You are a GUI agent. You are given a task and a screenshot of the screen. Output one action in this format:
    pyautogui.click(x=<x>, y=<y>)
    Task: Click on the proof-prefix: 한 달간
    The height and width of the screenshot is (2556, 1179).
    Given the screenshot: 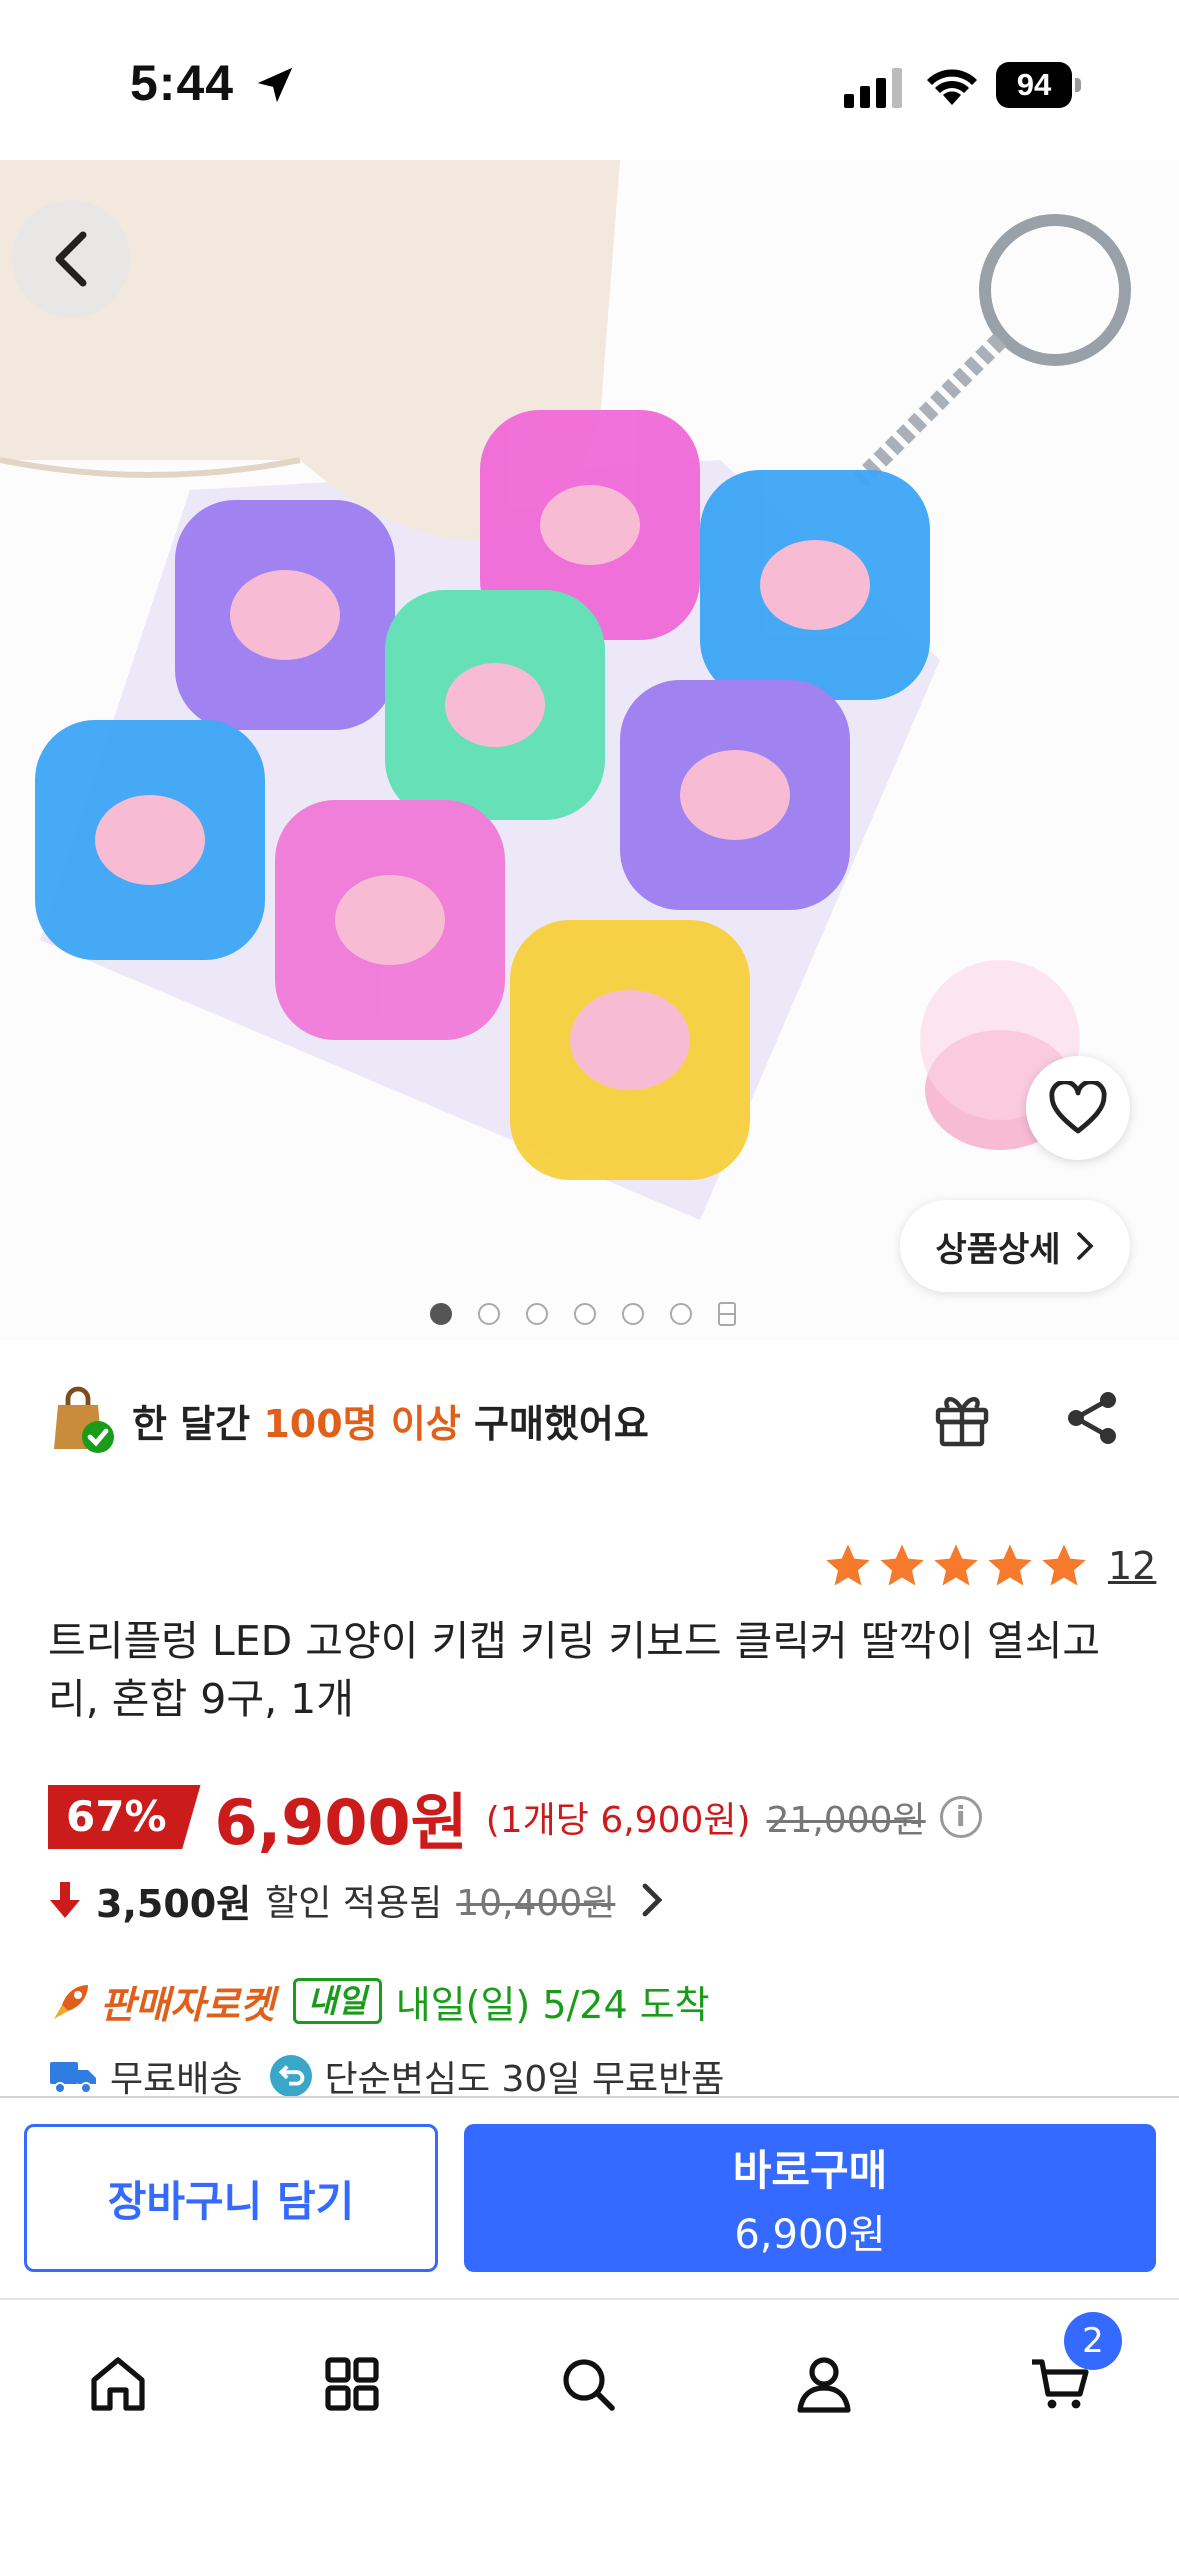 What is the action you would take?
    pyautogui.click(x=198, y=1423)
    